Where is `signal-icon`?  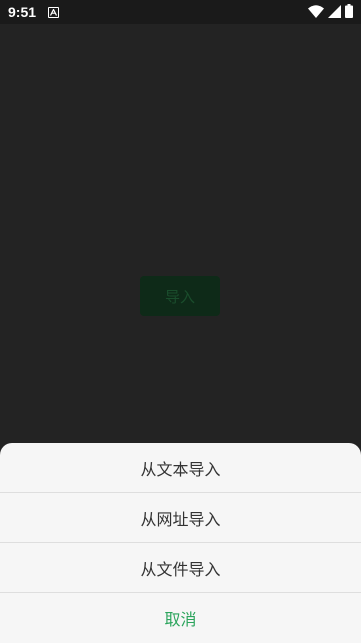
signal-icon is located at coordinates (334, 12).